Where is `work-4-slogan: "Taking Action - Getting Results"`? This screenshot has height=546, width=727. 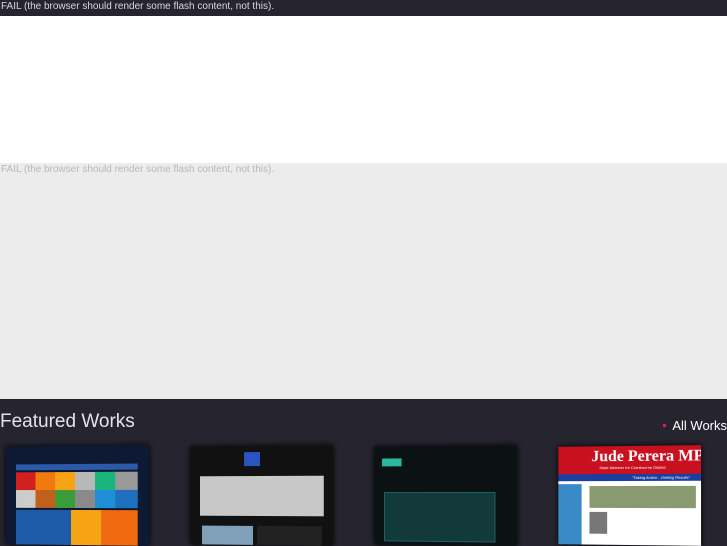 work-4-slogan: "Taking Action - Getting Results" is located at coordinates (661, 477).